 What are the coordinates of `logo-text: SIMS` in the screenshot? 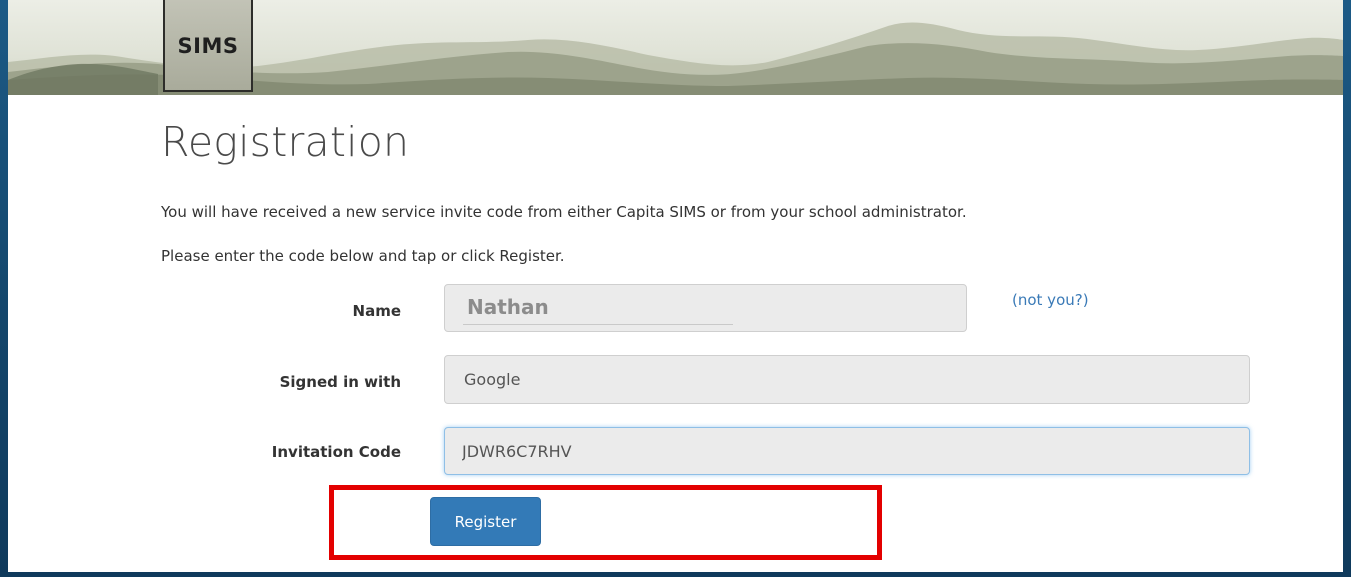 It's located at (208, 46).